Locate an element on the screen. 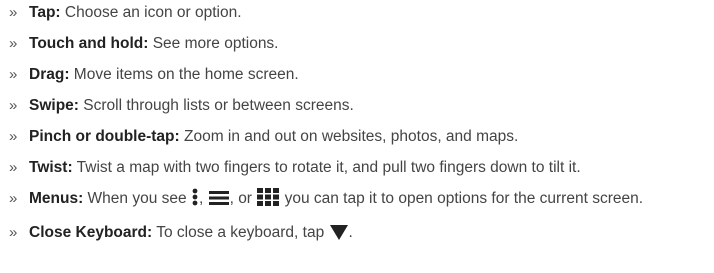  desc-close-keyboard-a: To close a keyboard, tap is located at coordinates (240, 232).